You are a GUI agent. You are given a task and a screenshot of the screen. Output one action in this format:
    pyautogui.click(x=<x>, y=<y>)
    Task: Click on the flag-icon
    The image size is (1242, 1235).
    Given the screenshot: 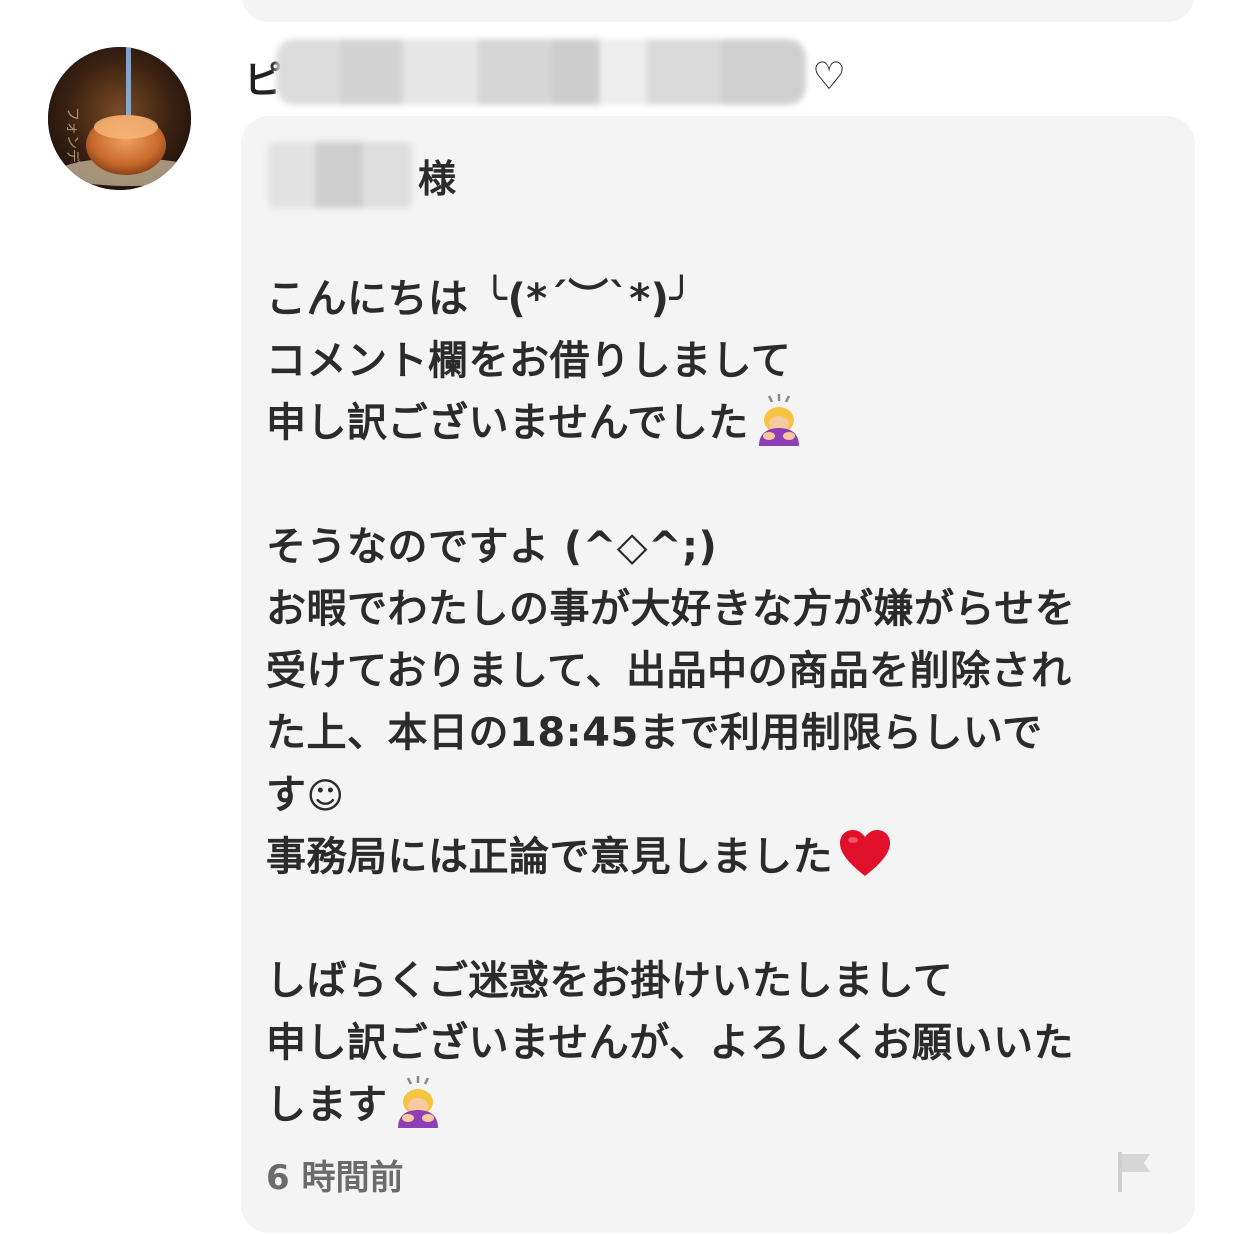 What is the action you would take?
    pyautogui.click(x=1134, y=1172)
    